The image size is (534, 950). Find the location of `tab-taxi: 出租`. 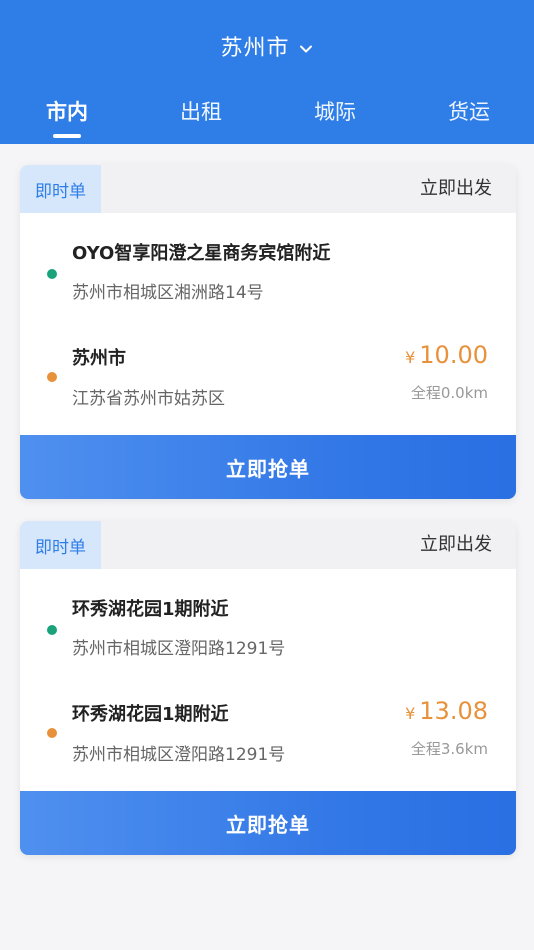

tab-taxi: 出租 is located at coordinates (201, 111).